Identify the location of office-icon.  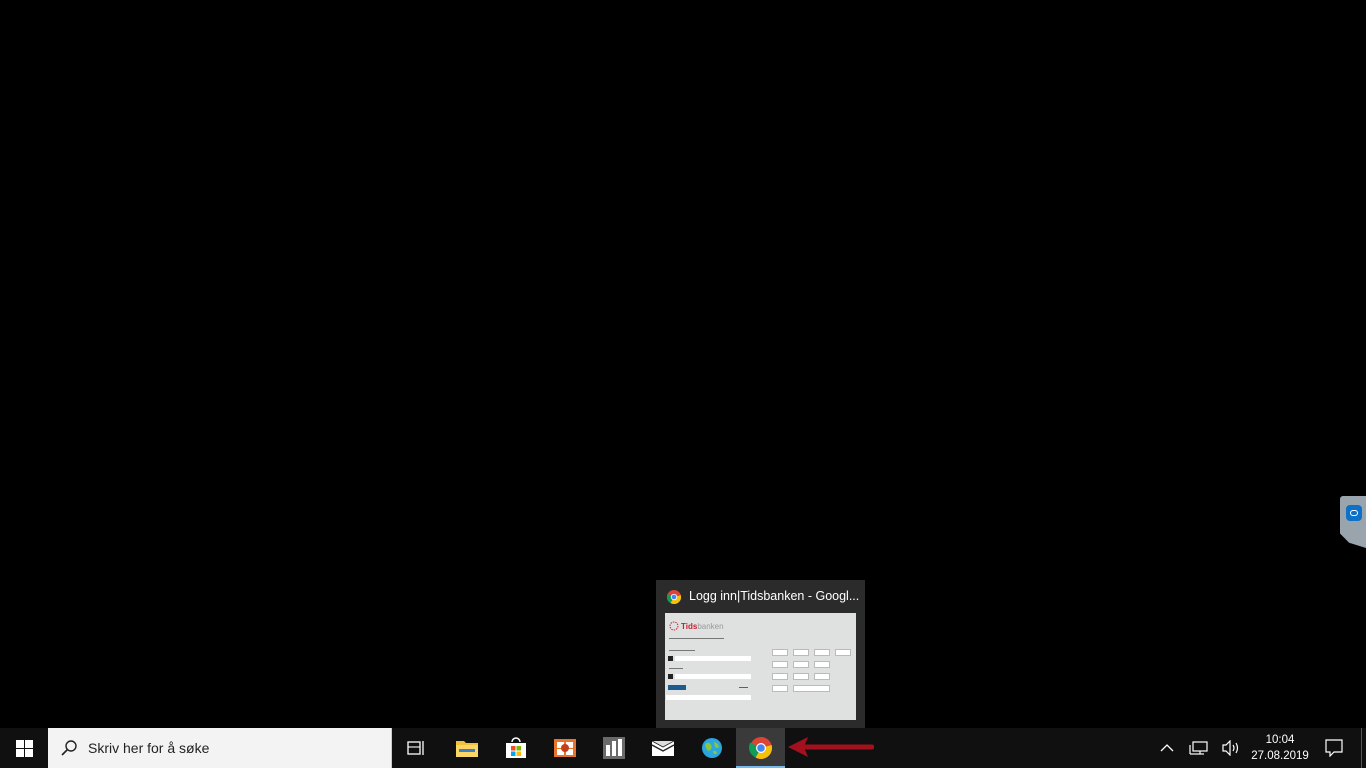
(564, 748).